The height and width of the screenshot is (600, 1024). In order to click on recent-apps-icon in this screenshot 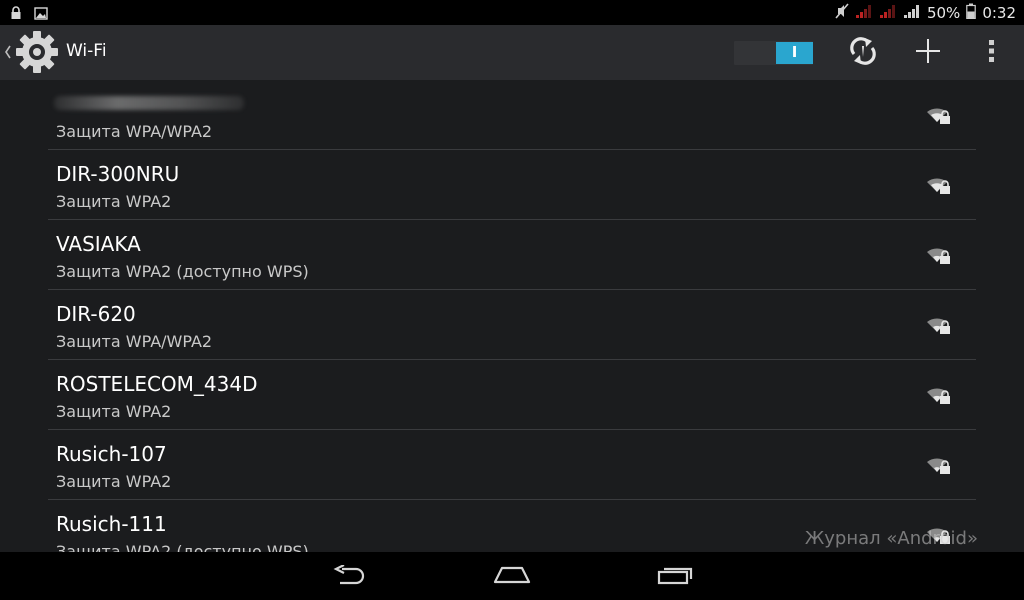, I will do `click(675, 577)`.